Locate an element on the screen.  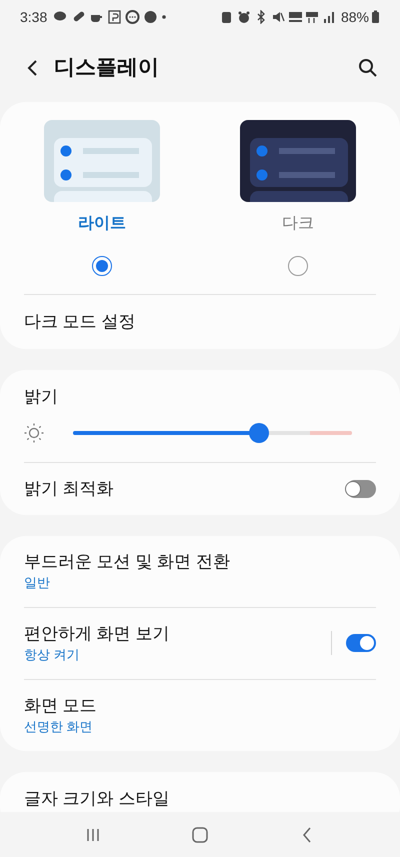
theme-label: 라이트 is located at coordinates (102, 224).